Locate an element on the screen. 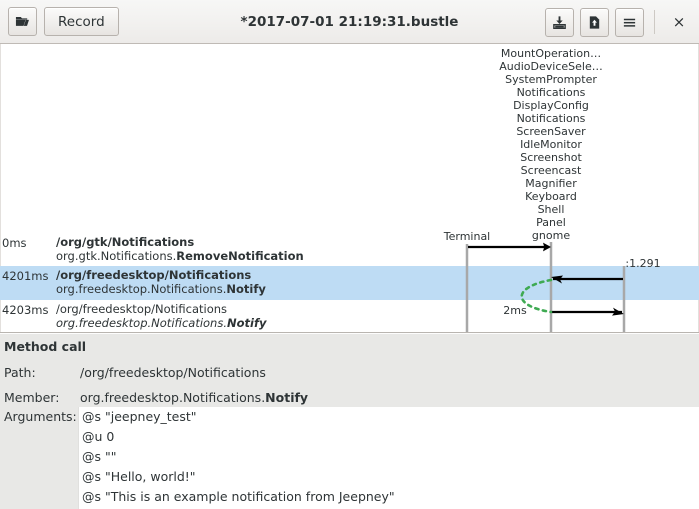 The height and width of the screenshot is (509, 699). member-name-text: Notify is located at coordinates (287, 397).